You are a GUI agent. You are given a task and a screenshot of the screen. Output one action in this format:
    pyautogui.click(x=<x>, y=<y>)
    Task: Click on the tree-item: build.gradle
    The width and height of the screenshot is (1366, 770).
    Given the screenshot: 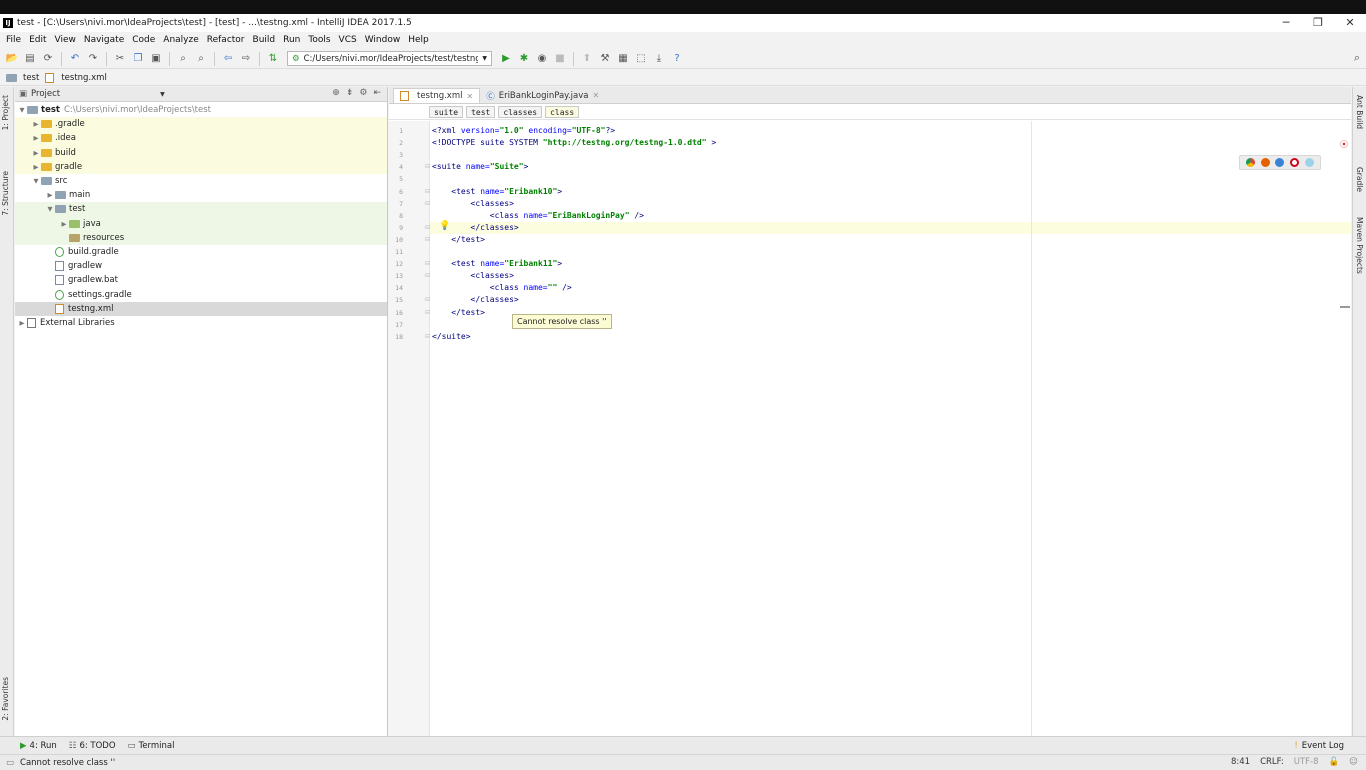 What is the action you would take?
    pyautogui.click(x=201, y=252)
    